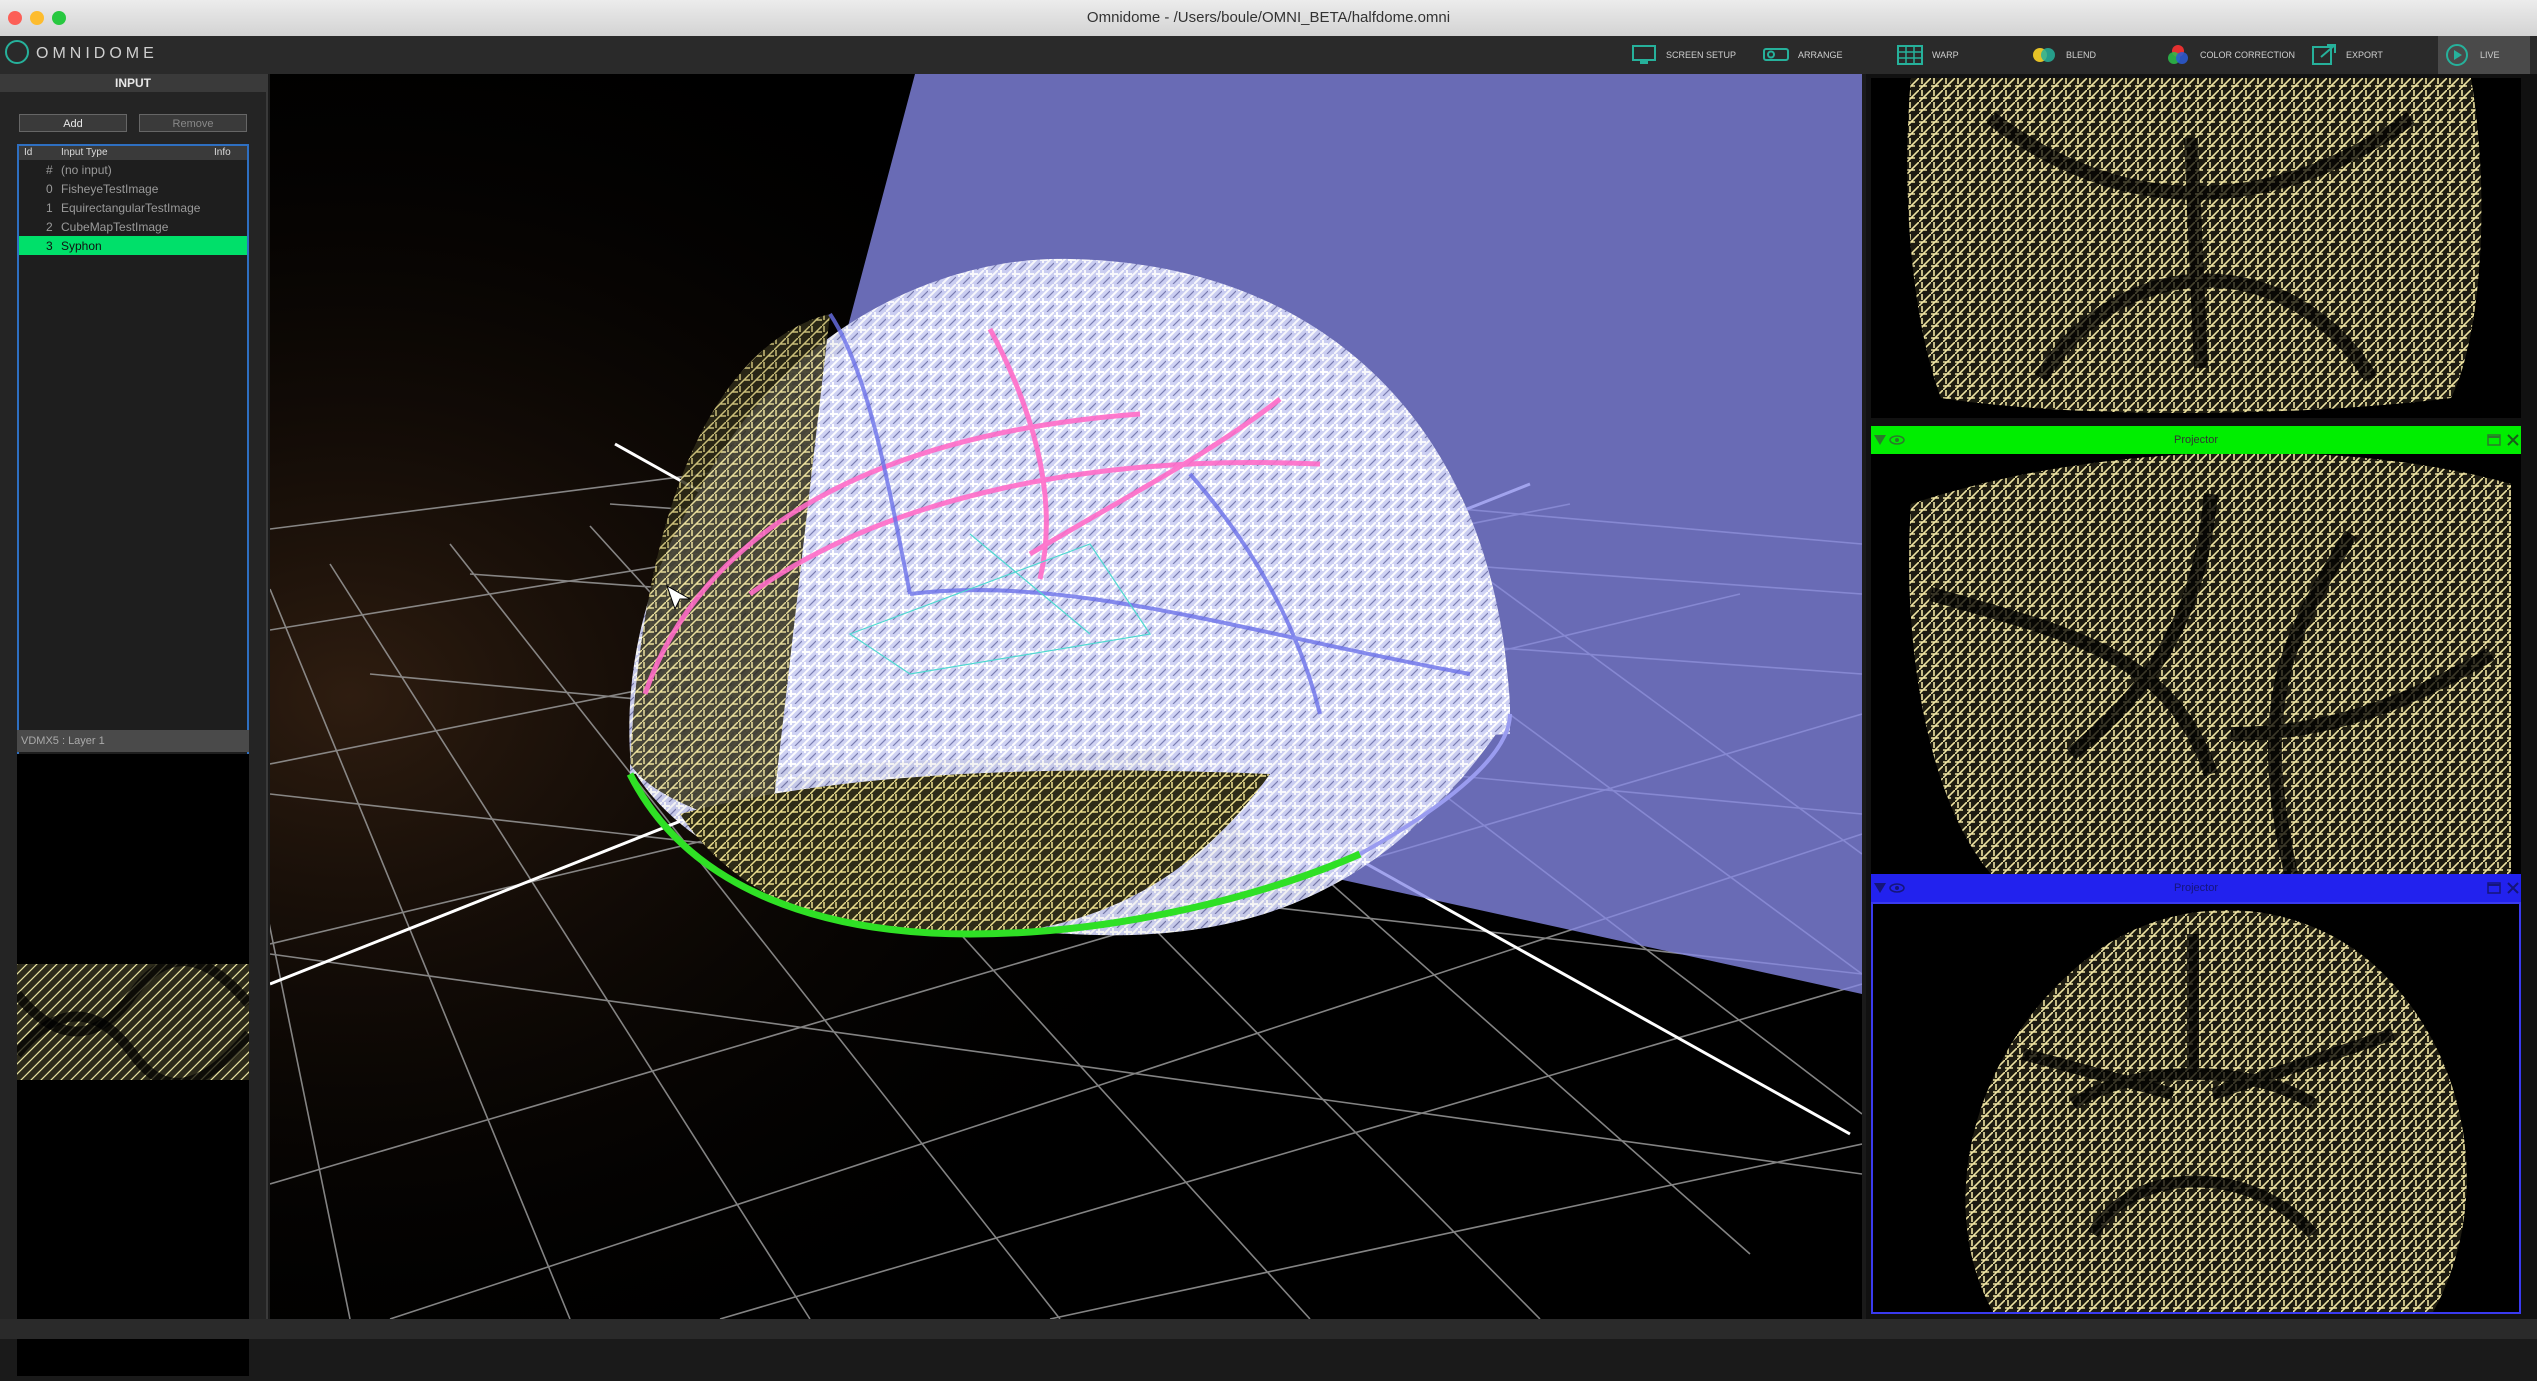 Image resolution: width=2537 pixels, height=1381 pixels. I want to click on toolbar-screen-setup-button: SCREEN SETUP, so click(1683, 55).